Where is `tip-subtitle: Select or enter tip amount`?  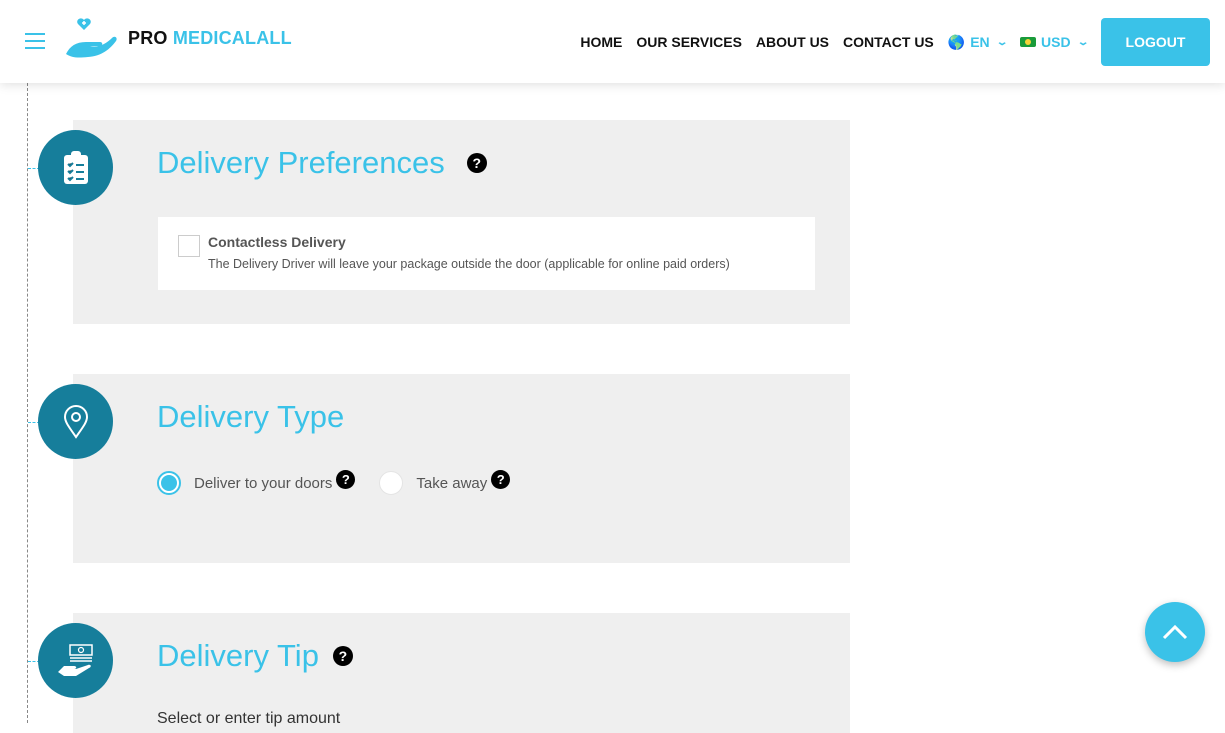
tip-subtitle: Select or enter tip amount is located at coordinates (249, 718).